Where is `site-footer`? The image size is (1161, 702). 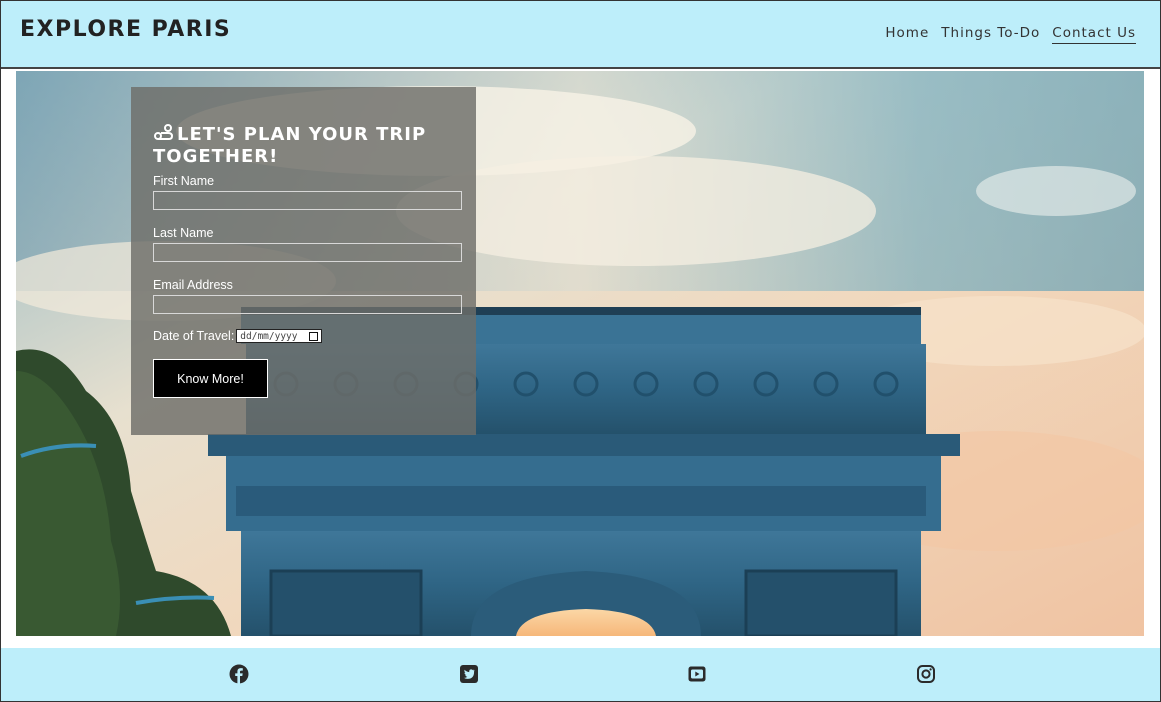 site-footer is located at coordinates (580, 674).